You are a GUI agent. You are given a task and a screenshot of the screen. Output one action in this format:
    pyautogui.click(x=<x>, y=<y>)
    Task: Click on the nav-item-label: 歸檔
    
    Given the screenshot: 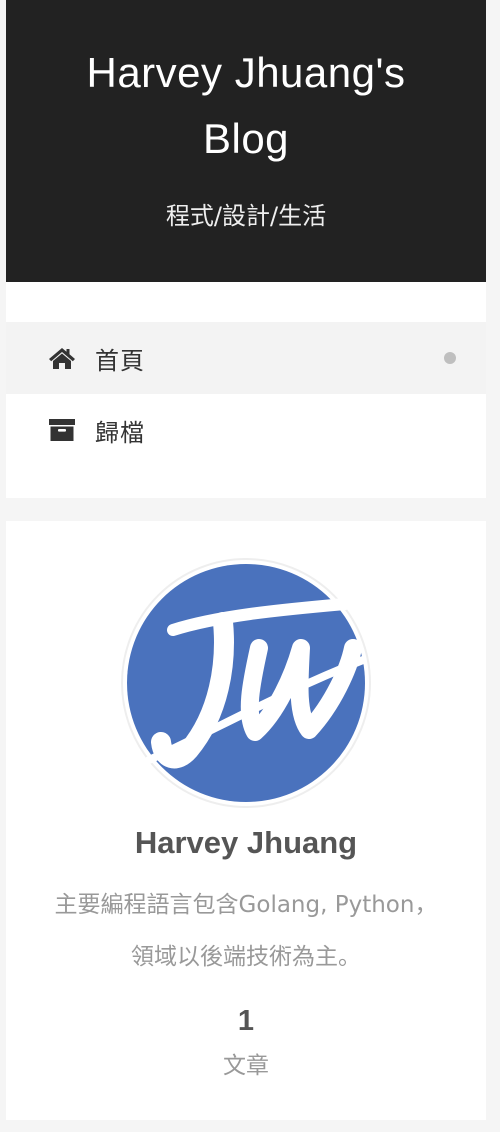 What is the action you would take?
    pyautogui.click(x=120, y=432)
    